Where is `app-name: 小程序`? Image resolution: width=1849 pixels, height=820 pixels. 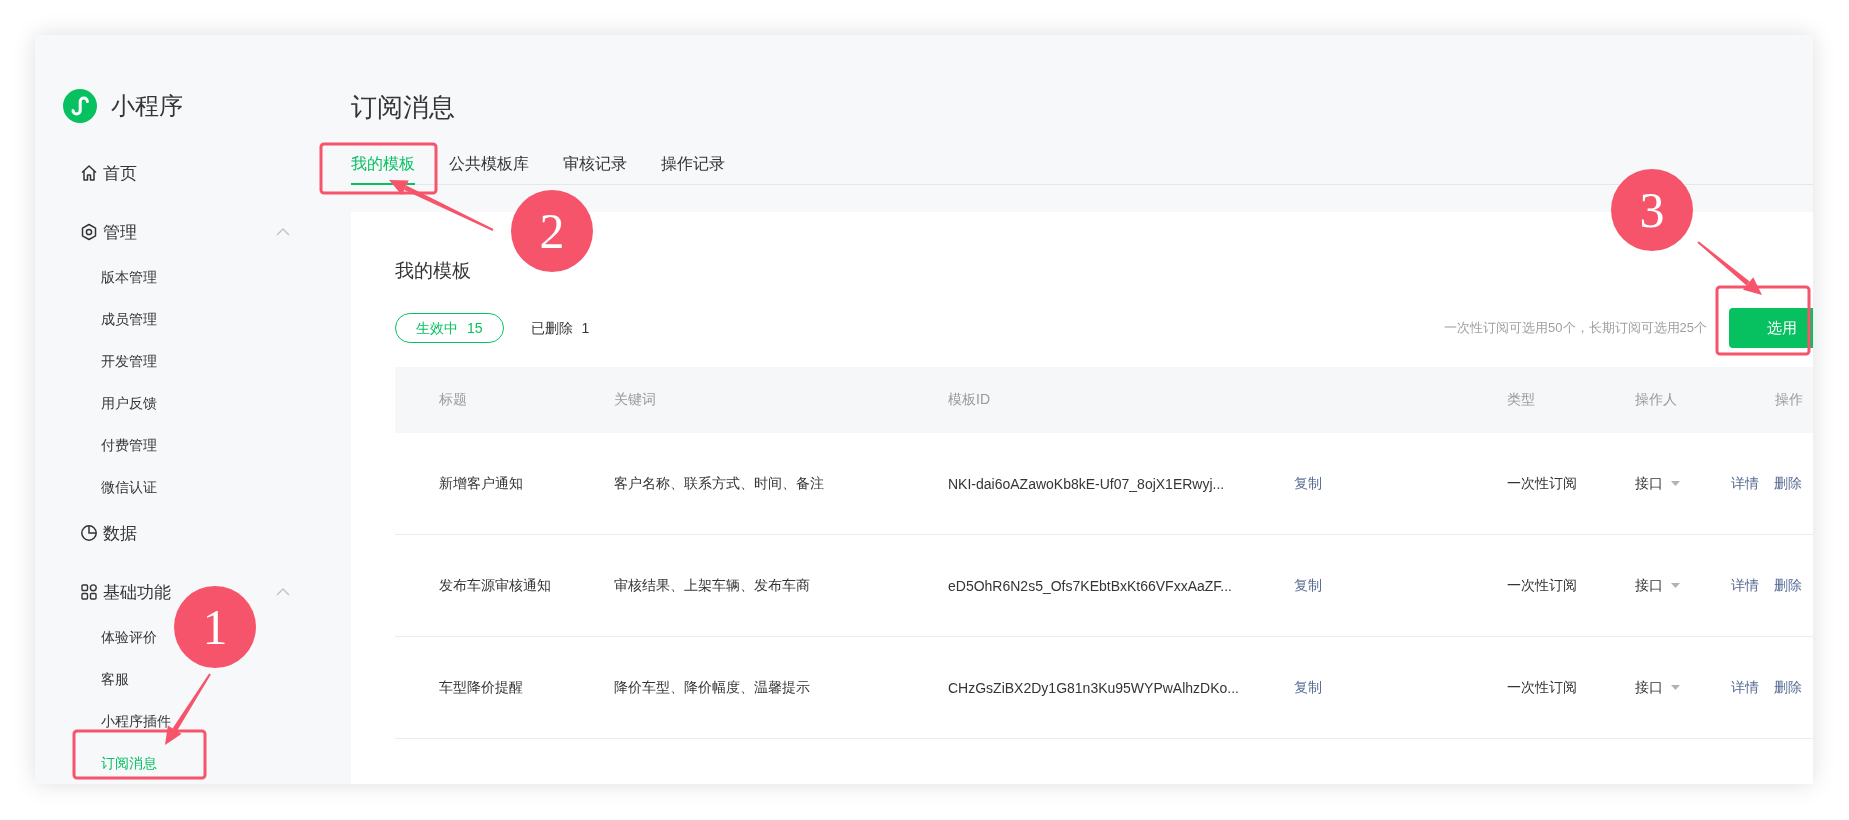 app-name: 小程序 is located at coordinates (147, 106).